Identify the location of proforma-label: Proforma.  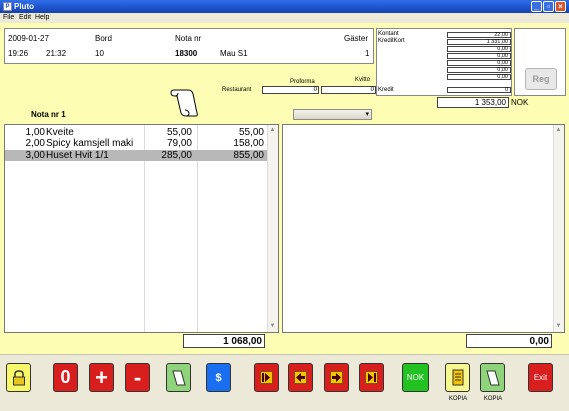
(302, 82).